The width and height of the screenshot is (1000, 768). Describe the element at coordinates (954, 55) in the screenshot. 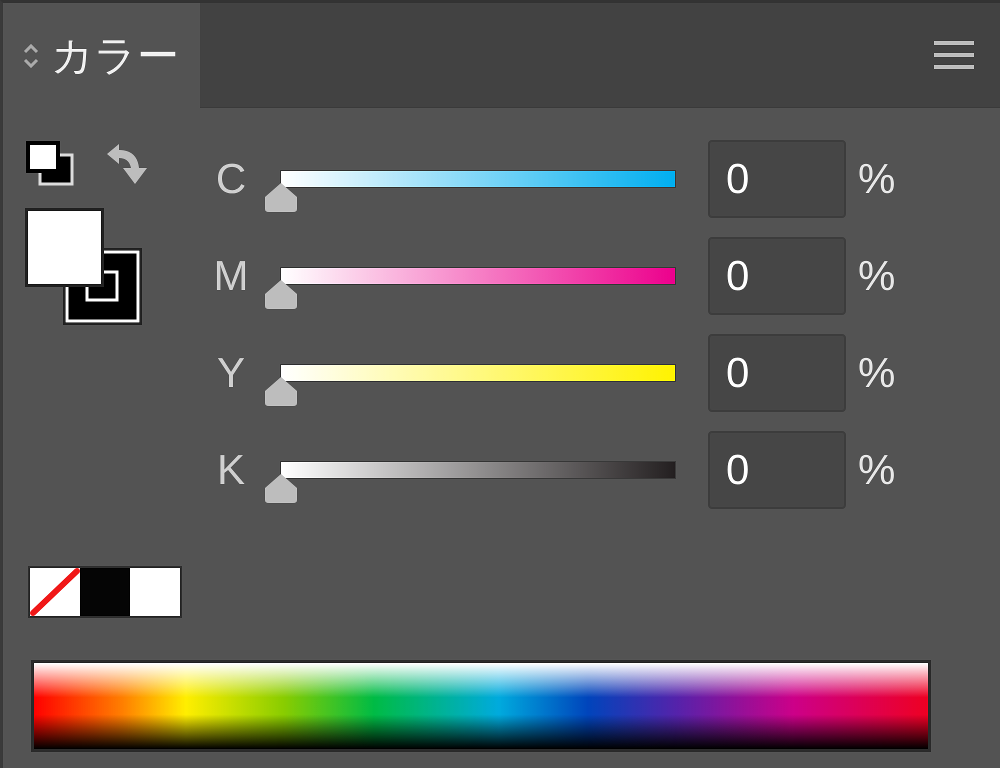

I see `menu-icon` at that location.